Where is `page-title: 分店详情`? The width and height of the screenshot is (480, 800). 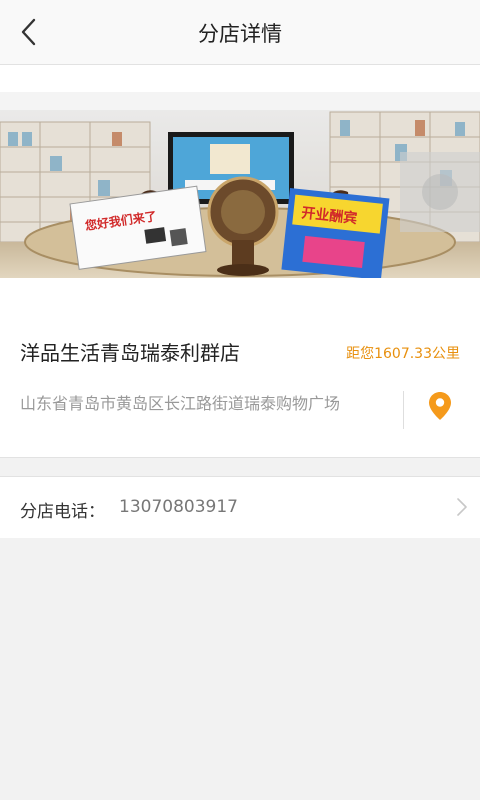 page-title: 分店详情 is located at coordinates (240, 34).